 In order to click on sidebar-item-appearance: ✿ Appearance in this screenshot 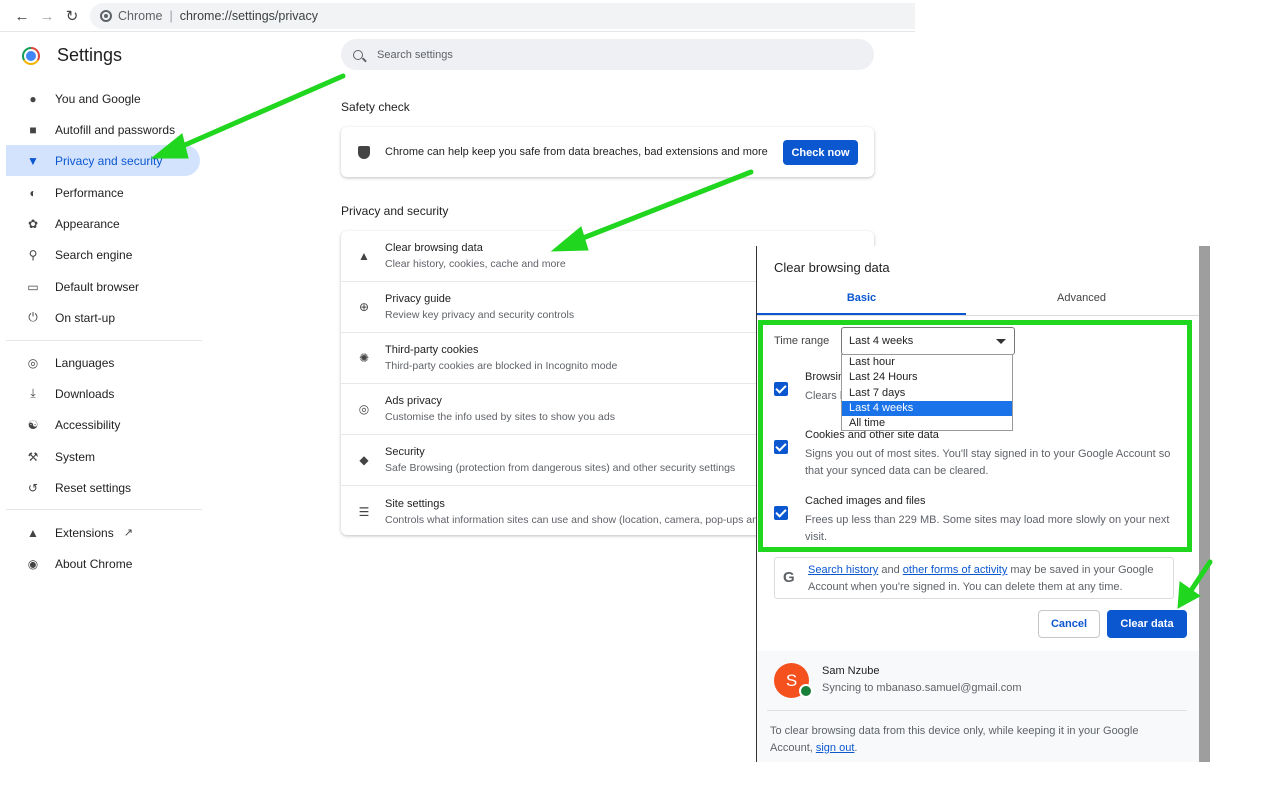, I will do `click(103, 223)`.